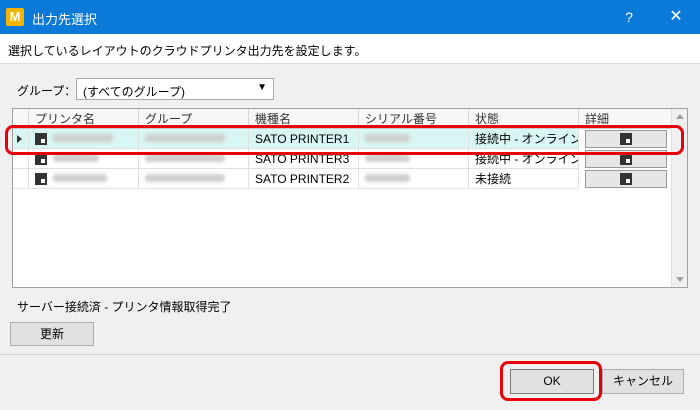 Image resolution: width=700 pixels, height=410 pixels. I want to click on refresh-button: 更新, so click(52, 334).